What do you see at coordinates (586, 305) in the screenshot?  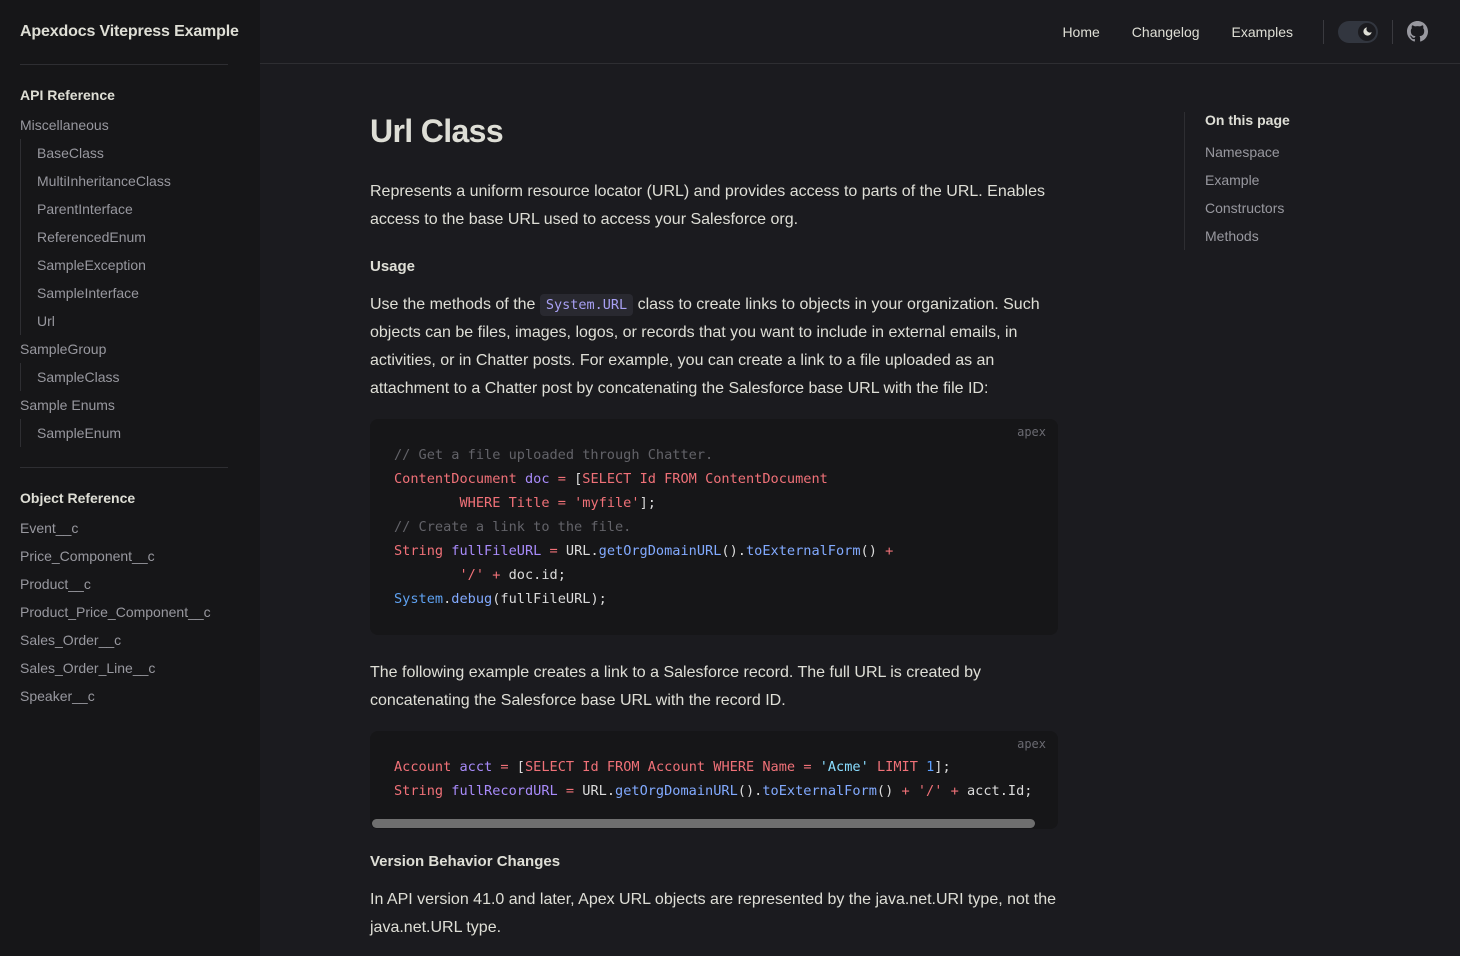 I see `inline-code-system-url: System.URL` at bounding box center [586, 305].